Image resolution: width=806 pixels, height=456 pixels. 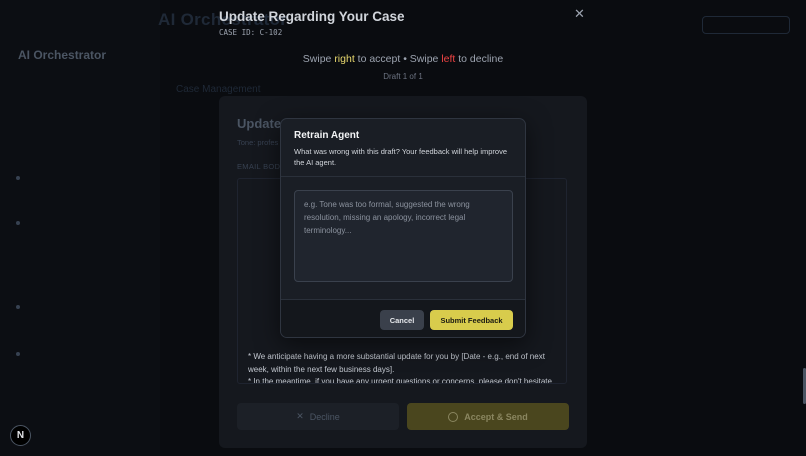 I want to click on draft-counter: Draft 1 of 1, so click(x=403, y=76).